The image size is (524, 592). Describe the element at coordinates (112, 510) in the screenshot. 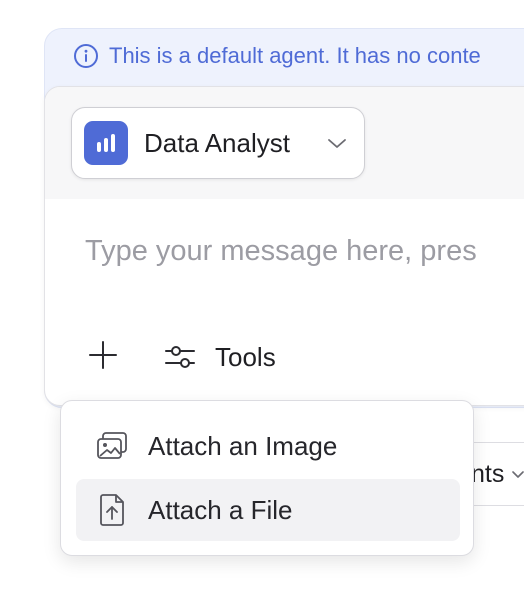

I see `file-upload-icon` at that location.